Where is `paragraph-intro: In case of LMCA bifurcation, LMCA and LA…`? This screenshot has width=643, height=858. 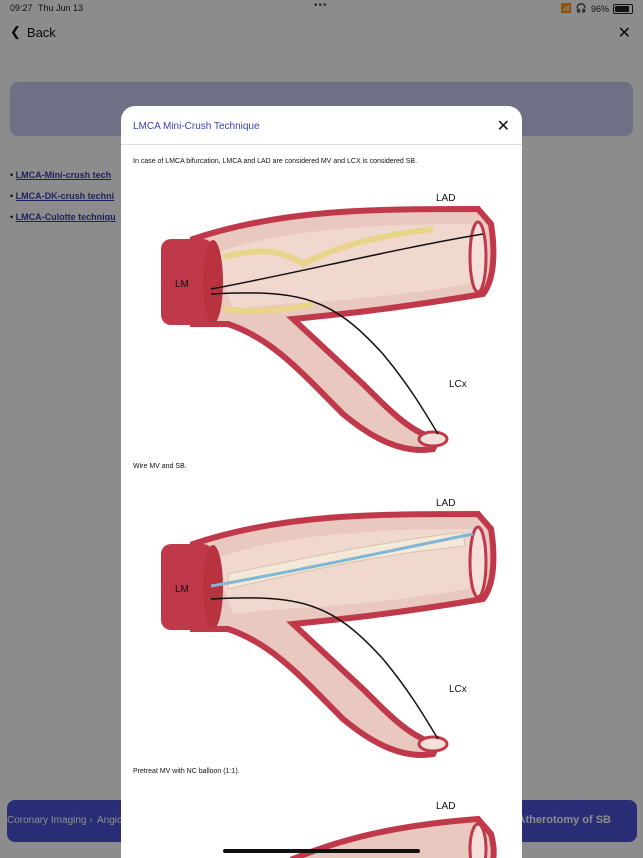
paragraph-intro: In case of LMCA bifurcation, LMCA and LA… is located at coordinates (275, 161).